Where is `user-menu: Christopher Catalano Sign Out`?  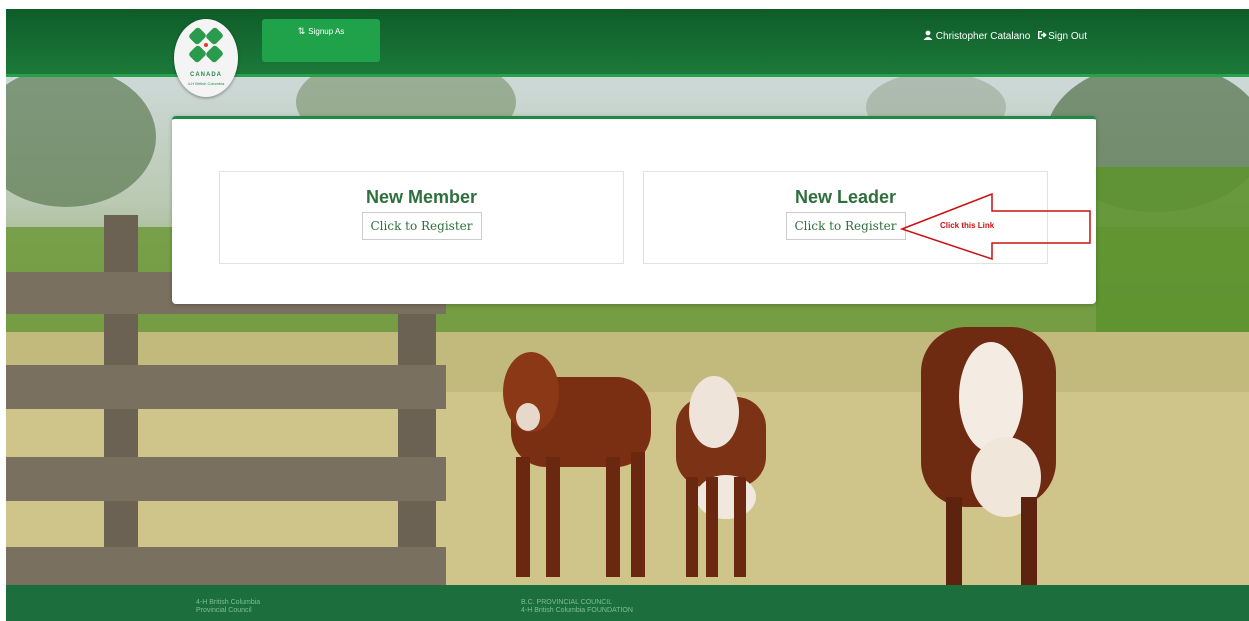 user-menu: Christopher Catalano Sign Out is located at coordinates (1005, 36).